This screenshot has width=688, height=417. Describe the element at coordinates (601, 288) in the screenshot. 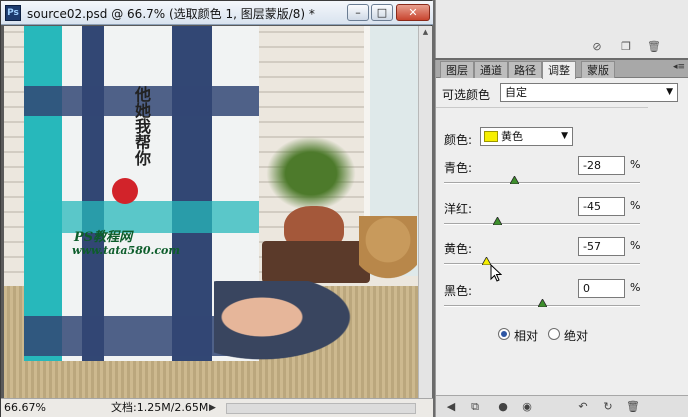

I see `black-value-field: 0` at that location.